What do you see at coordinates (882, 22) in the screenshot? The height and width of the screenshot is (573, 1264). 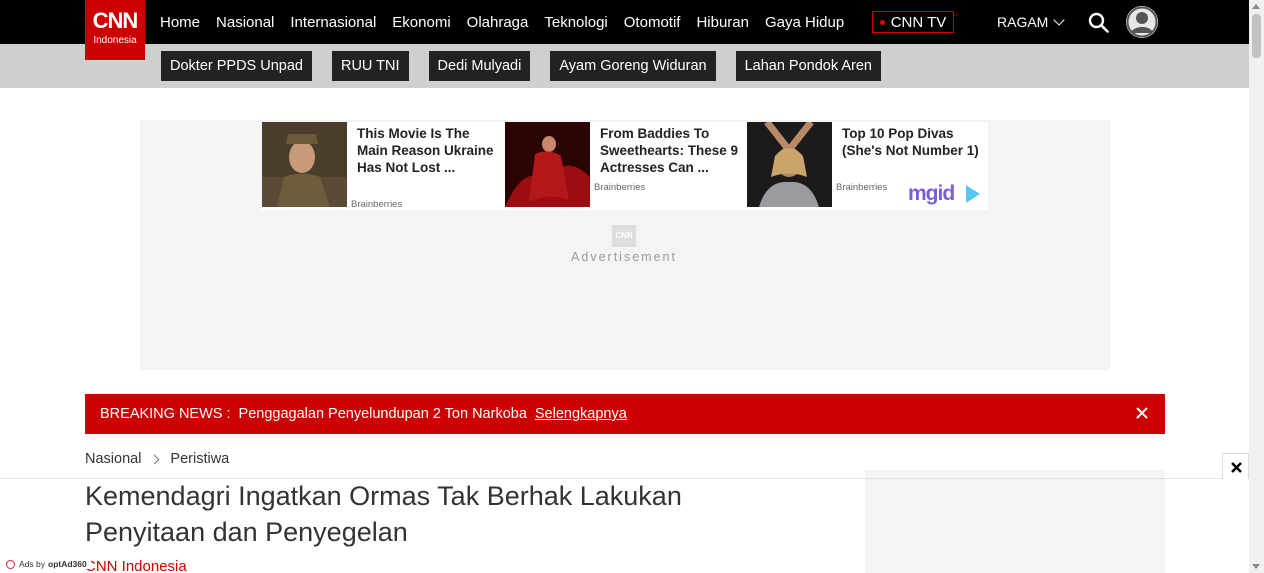 I see `live-dot-icon` at bounding box center [882, 22].